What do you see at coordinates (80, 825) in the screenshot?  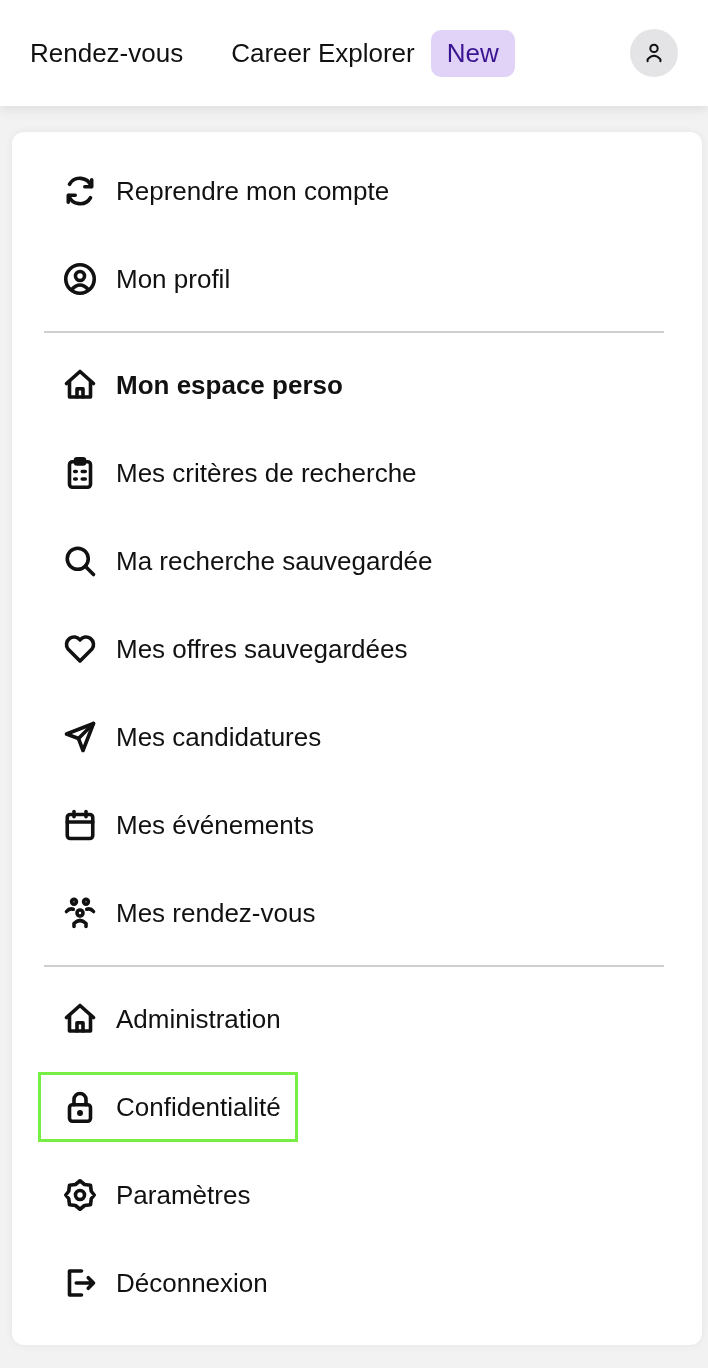 I see `calendar-icon` at bounding box center [80, 825].